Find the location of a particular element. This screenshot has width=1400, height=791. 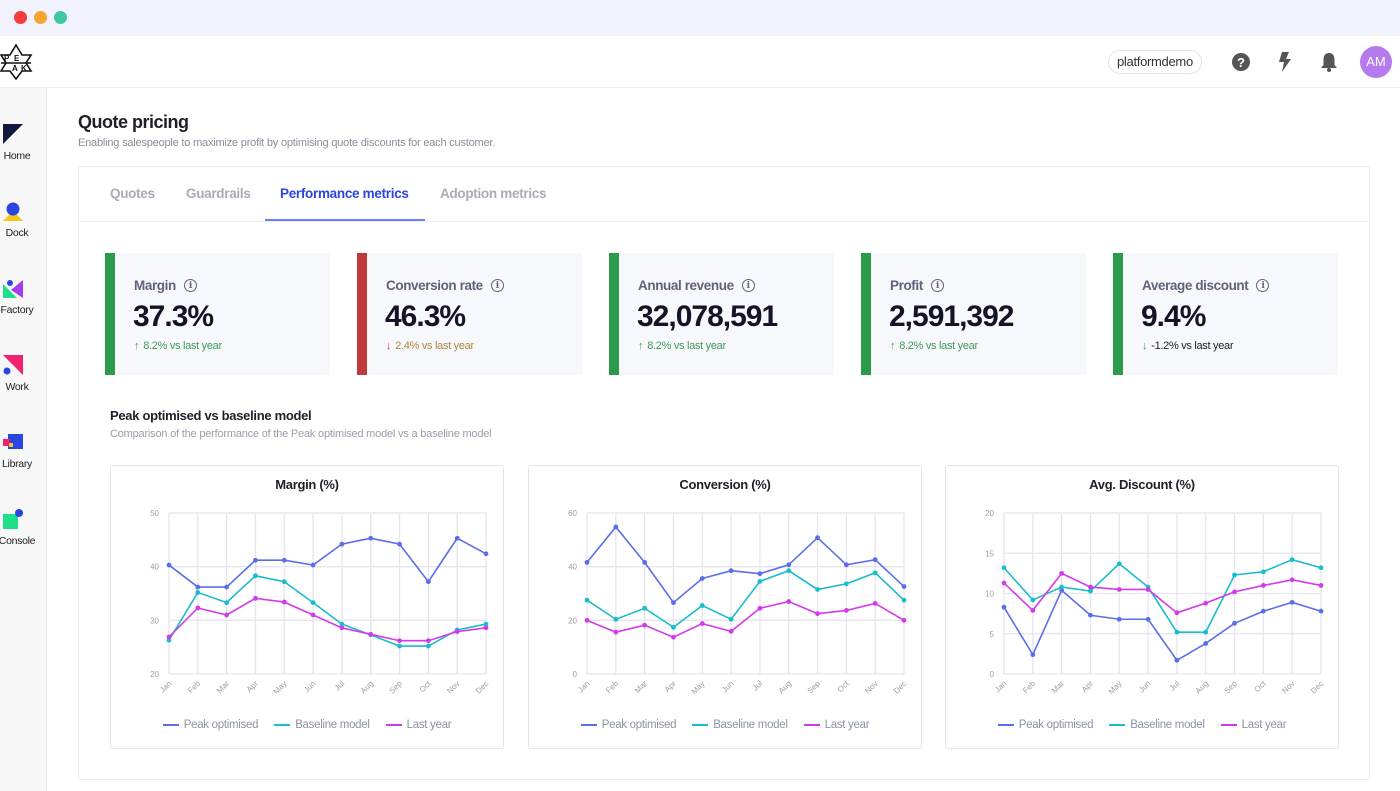

sidebar-item-work: Work is located at coordinates (23, 385).